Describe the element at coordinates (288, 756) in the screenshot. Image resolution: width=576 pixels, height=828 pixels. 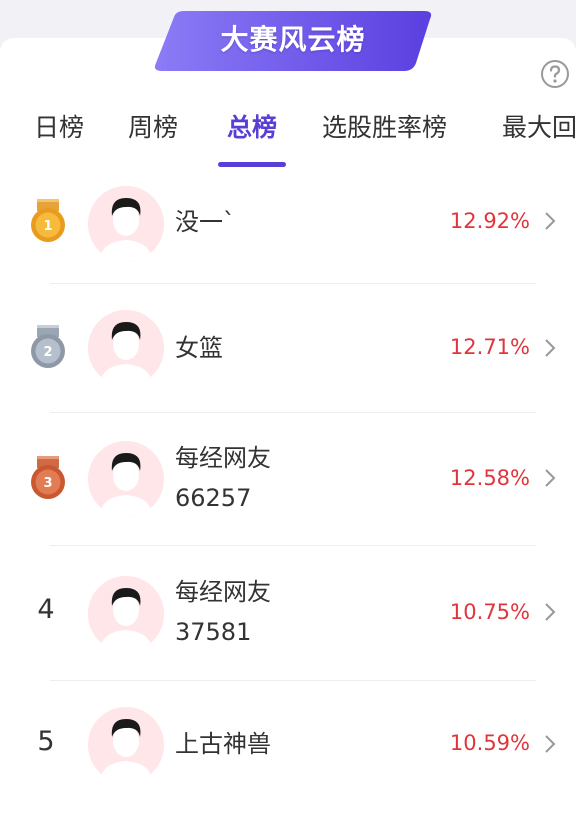
I see `leaderboard-row: 5 上古神兽 10.59%` at that location.